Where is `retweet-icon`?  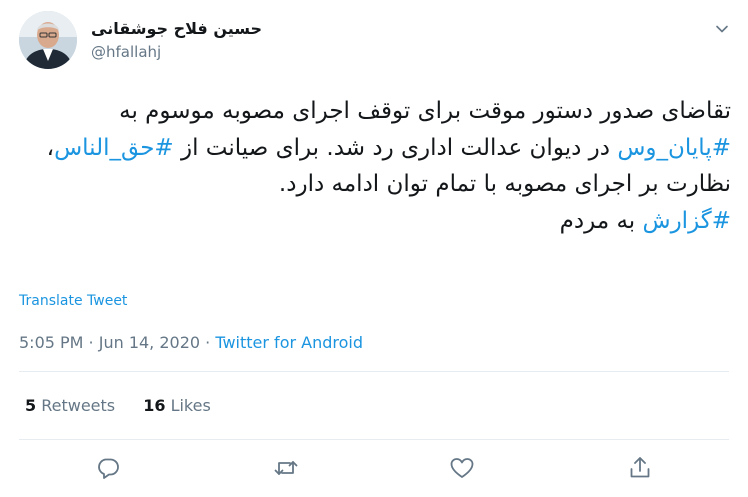
retweet-icon is located at coordinates (286, 468).